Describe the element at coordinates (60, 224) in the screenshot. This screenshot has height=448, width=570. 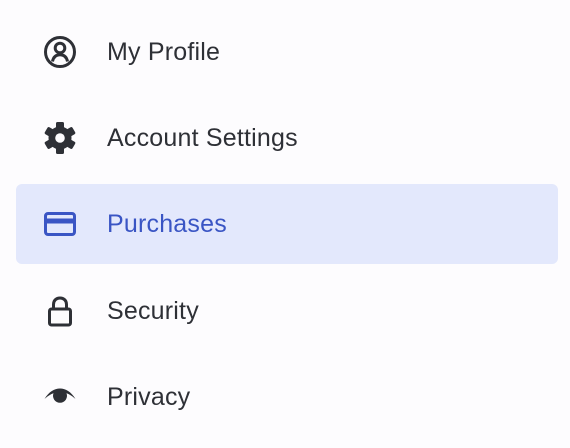
I see `credit-card-icon` at that location.